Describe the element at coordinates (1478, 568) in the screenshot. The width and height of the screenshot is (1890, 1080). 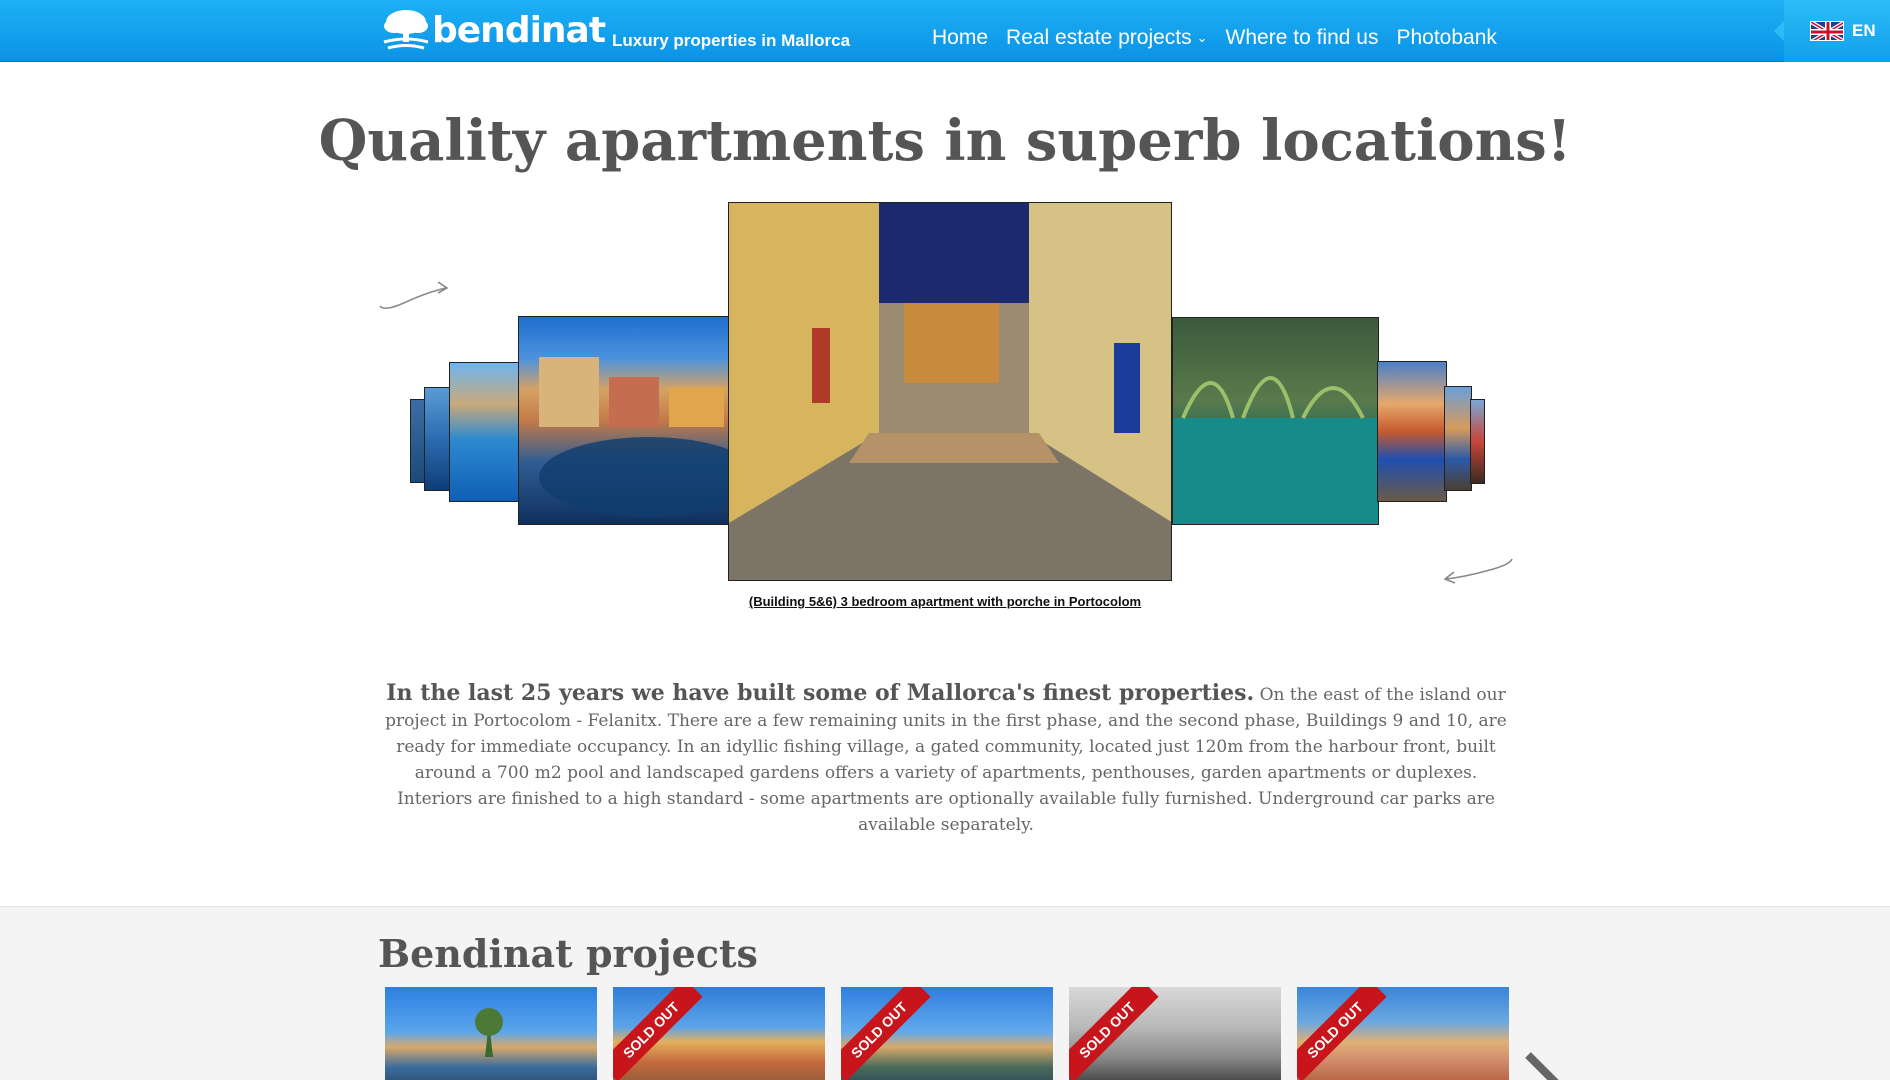
I see `next-arrow-icon` at that location.